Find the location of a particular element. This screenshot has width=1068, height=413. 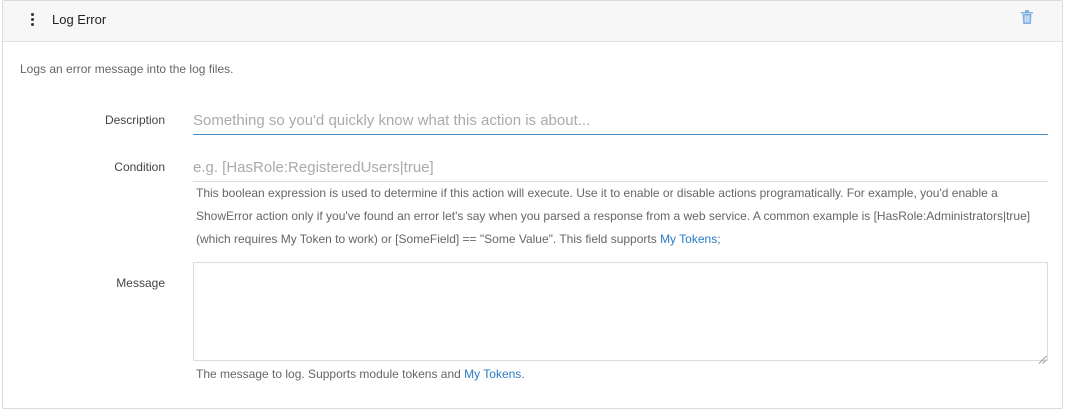

trash-icon is located at coordinates (1027, 17).